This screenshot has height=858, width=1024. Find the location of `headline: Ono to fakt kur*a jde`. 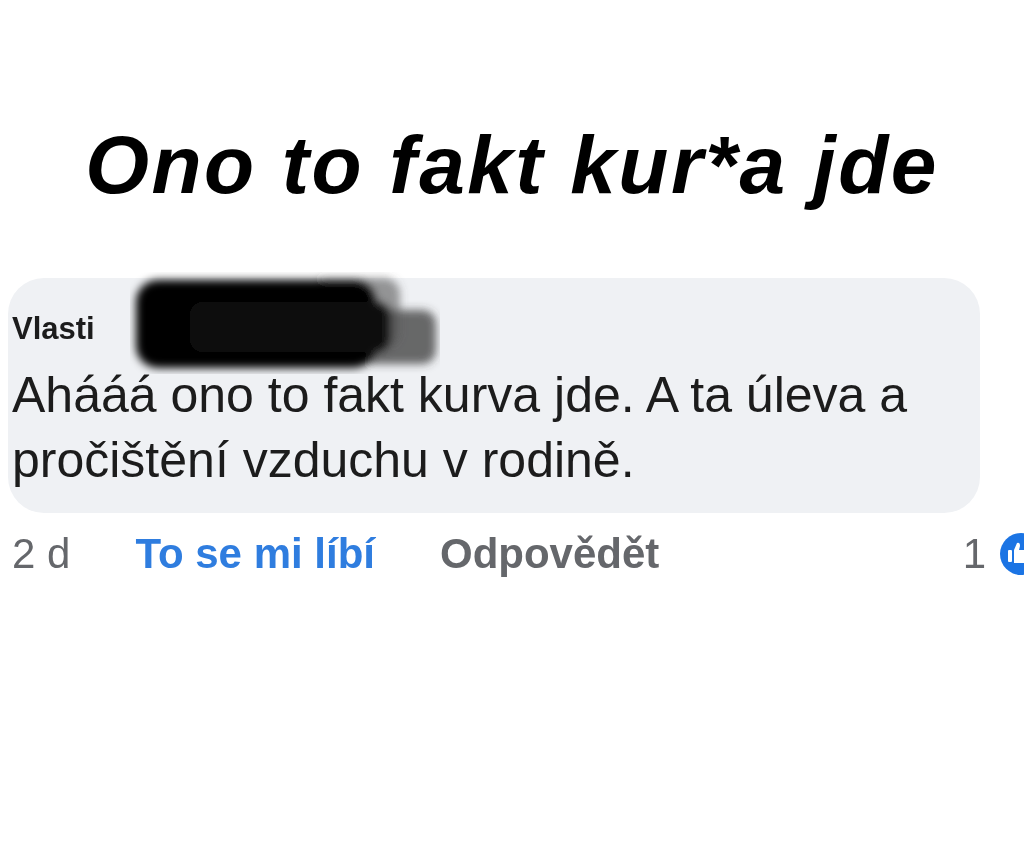

headline: Ono to fakt kur*a jde is located at coordinates (512, 165).